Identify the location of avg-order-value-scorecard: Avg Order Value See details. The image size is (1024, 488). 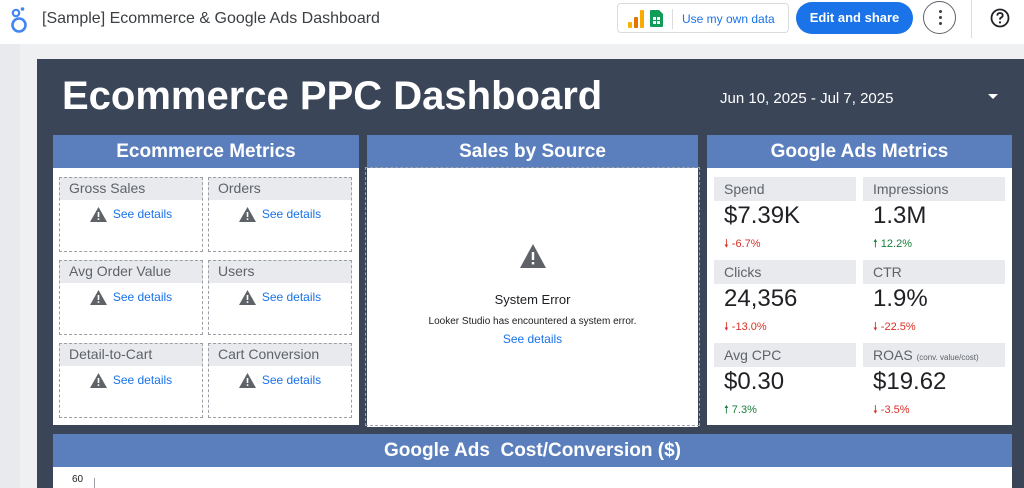
(131, 297).